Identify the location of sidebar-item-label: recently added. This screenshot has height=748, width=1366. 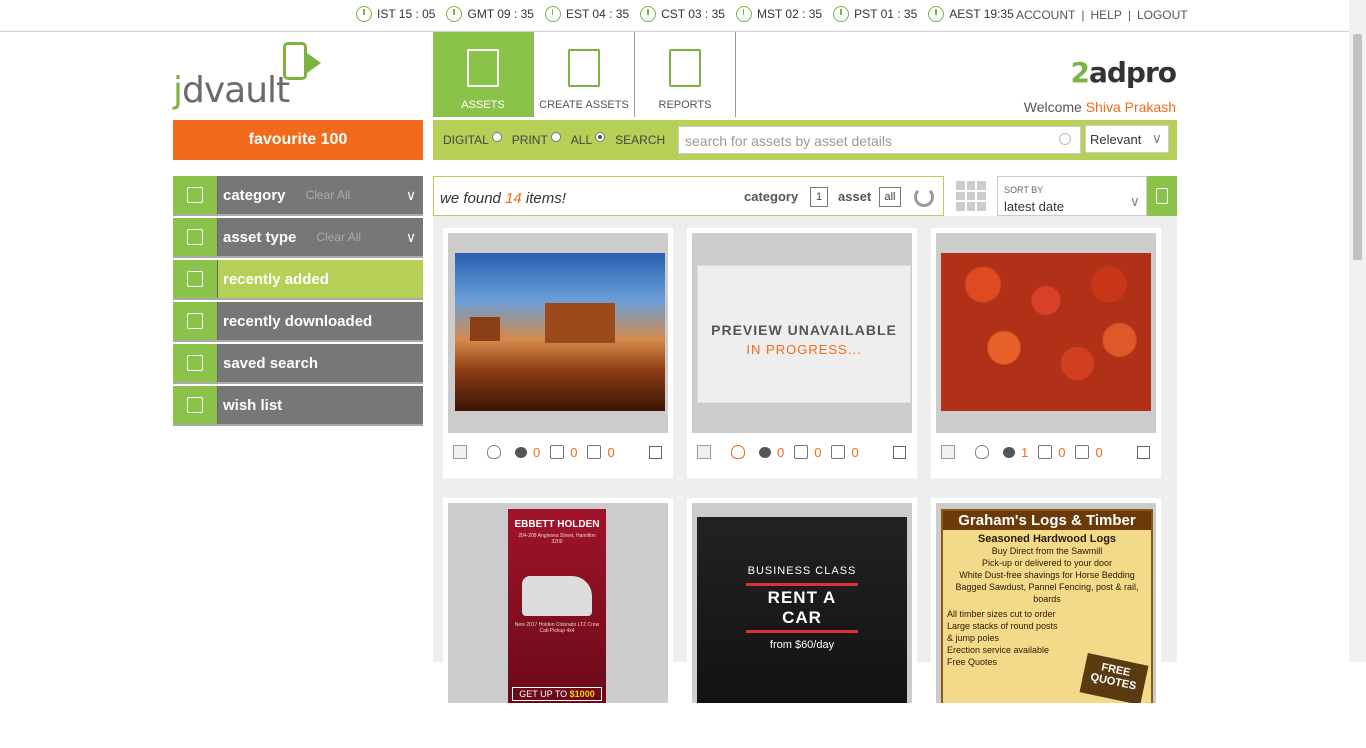
(276, 279).